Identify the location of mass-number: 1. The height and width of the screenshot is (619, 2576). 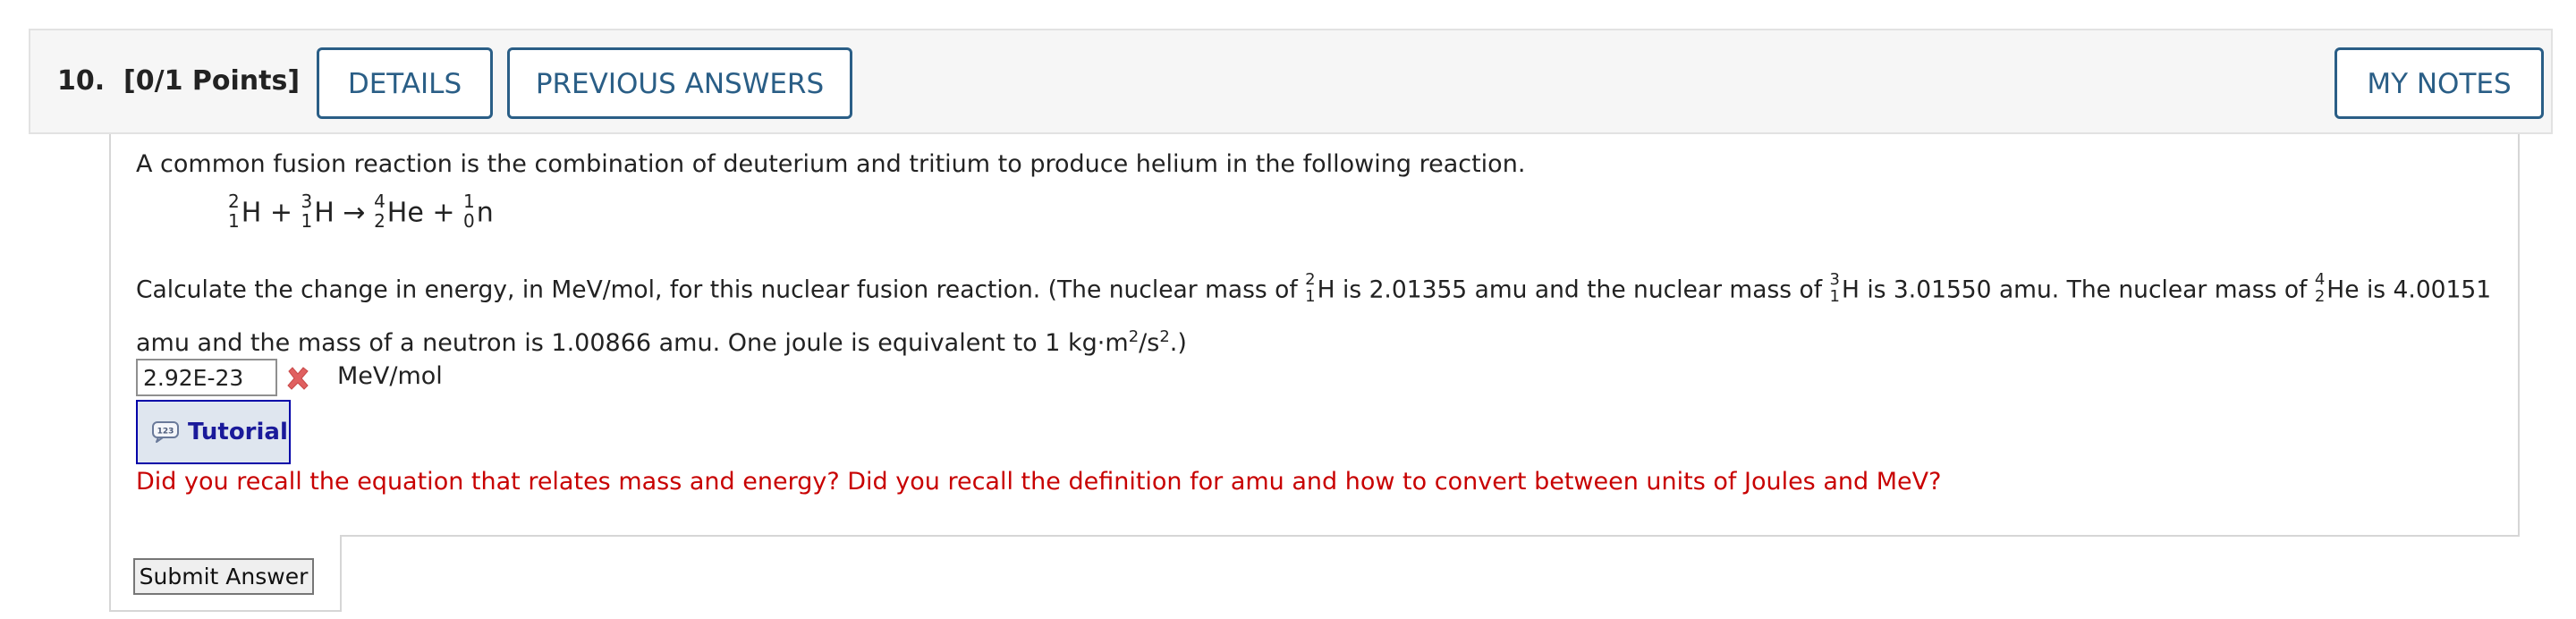
(469, 201).